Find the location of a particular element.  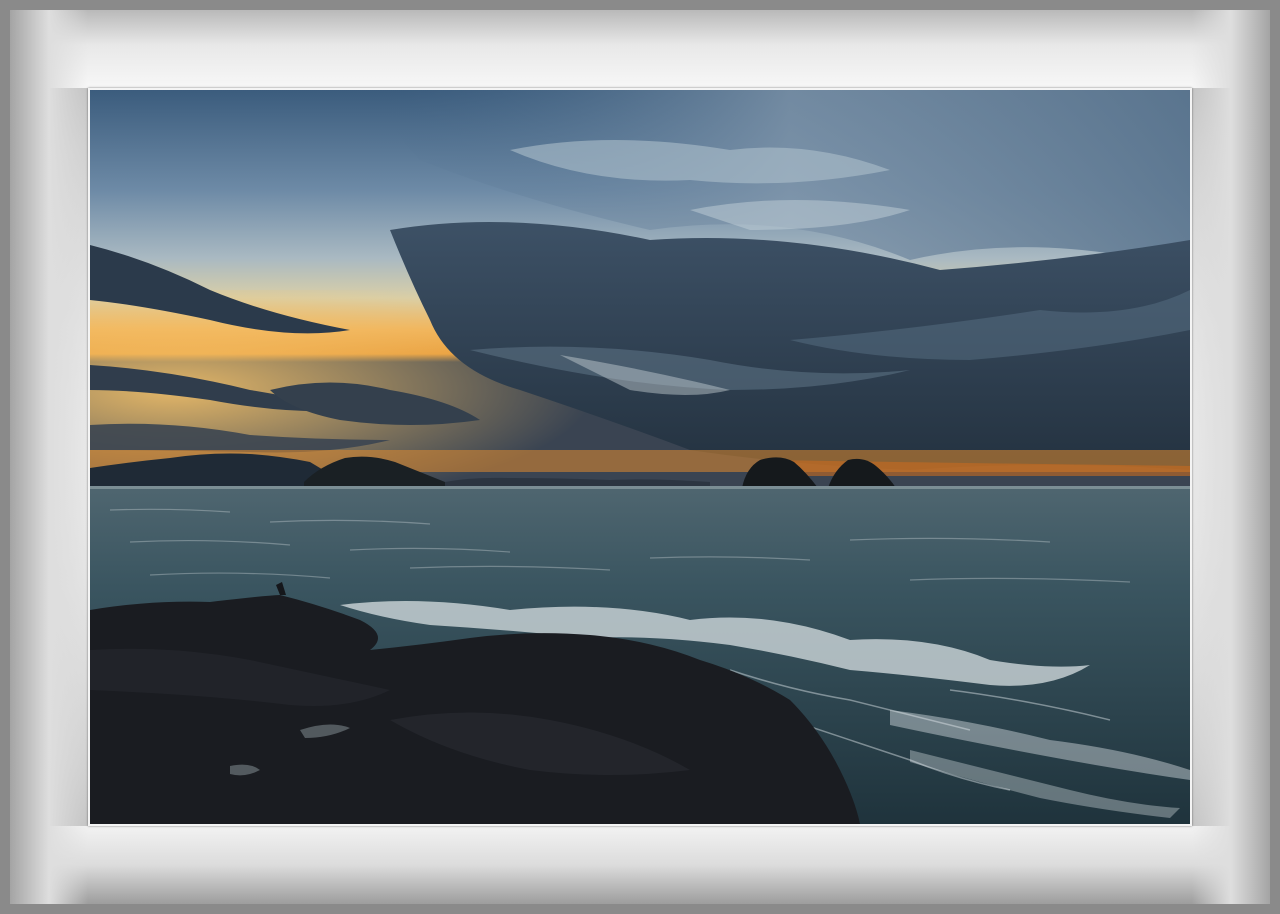

mat-bevel-left is located at coordinates (49, 457).